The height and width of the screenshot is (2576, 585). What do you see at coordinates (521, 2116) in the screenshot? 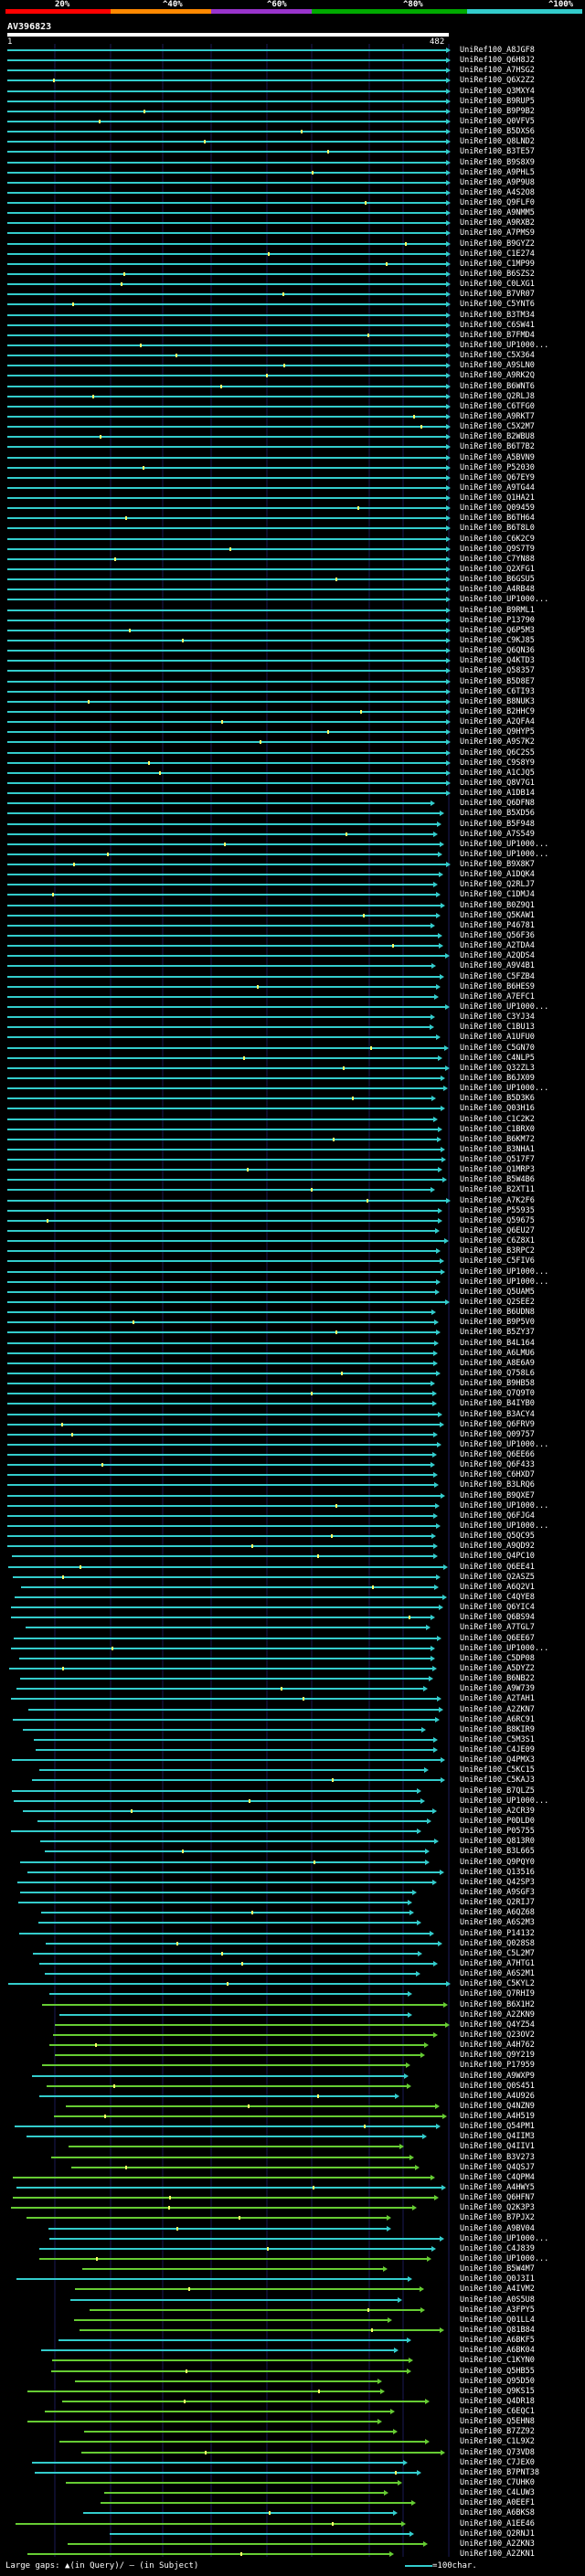
I see `hit-label: UniRef100_A4H519` at bounding box center [521, 2116].